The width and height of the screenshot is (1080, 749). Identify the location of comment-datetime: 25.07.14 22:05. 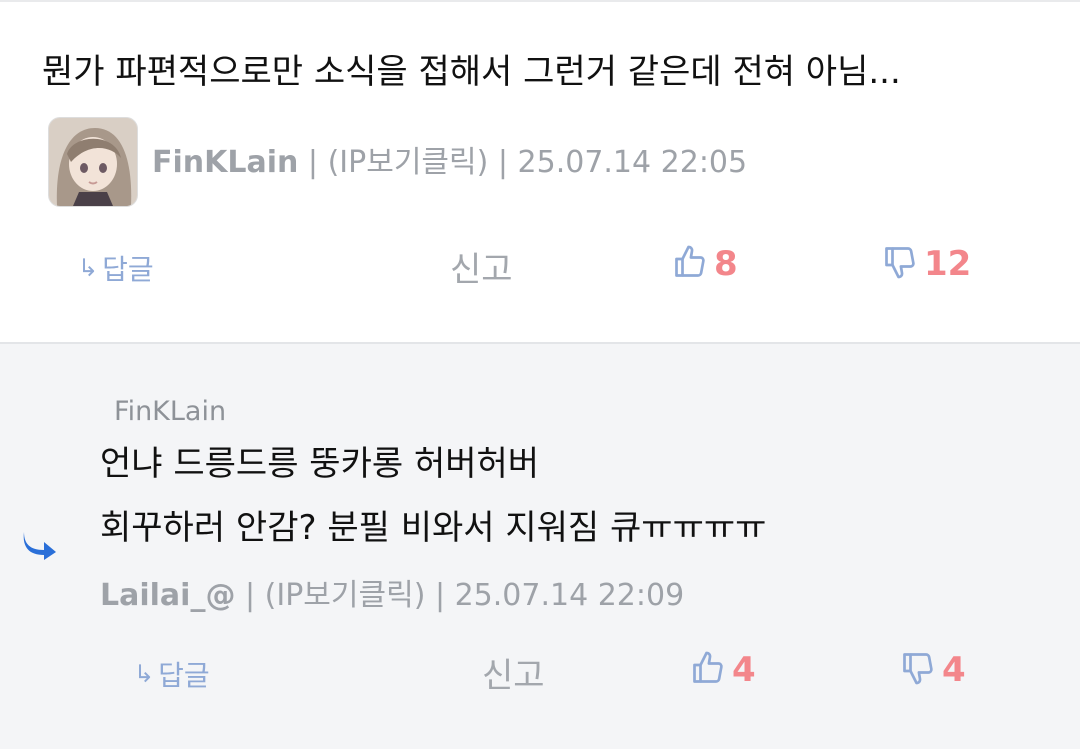
(632, 162).